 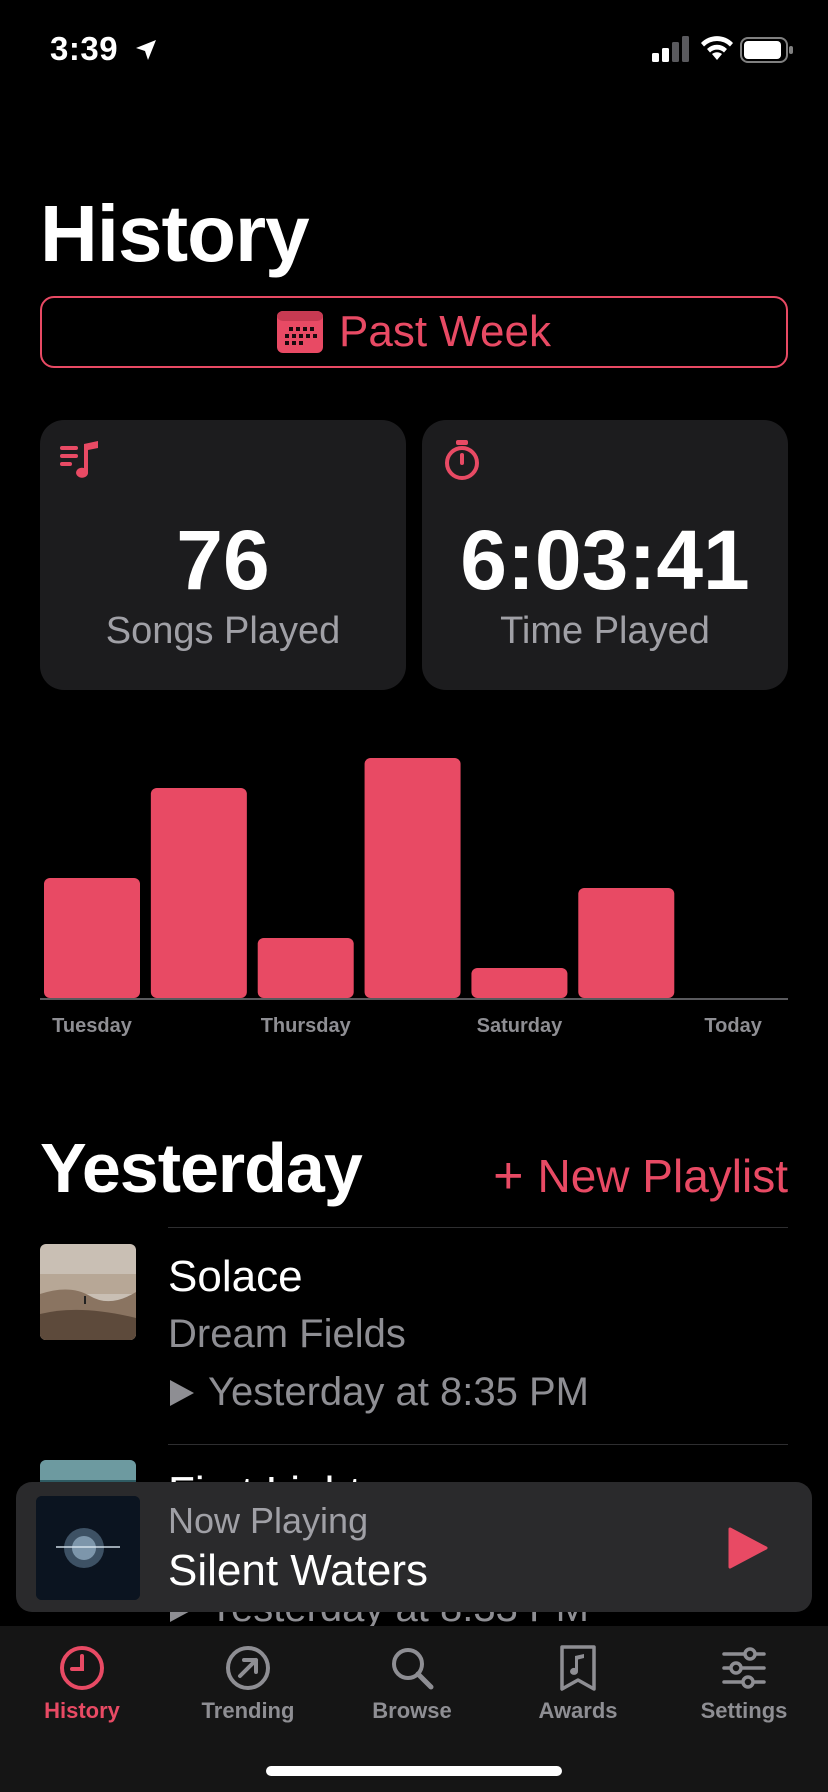 I want to click on tab-settings: Settings, so click(x=744, y=1684).